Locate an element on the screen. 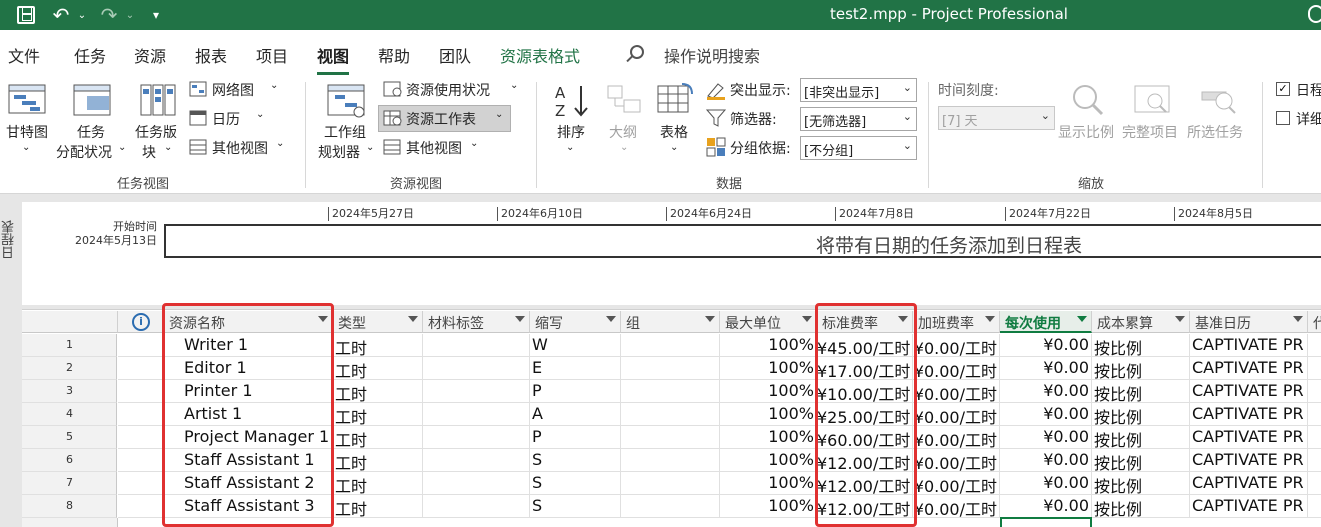  column-header-accrue-at: 成本累算 is located at coordinates (1141, 322).